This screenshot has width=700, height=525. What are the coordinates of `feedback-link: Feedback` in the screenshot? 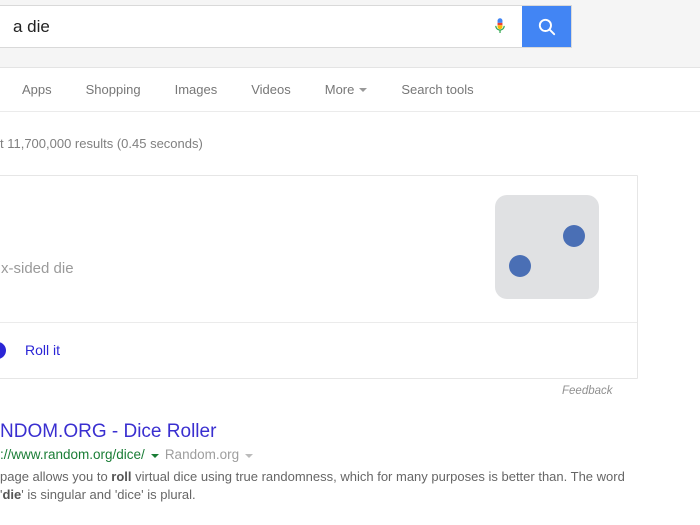 It's located at (587, 391).